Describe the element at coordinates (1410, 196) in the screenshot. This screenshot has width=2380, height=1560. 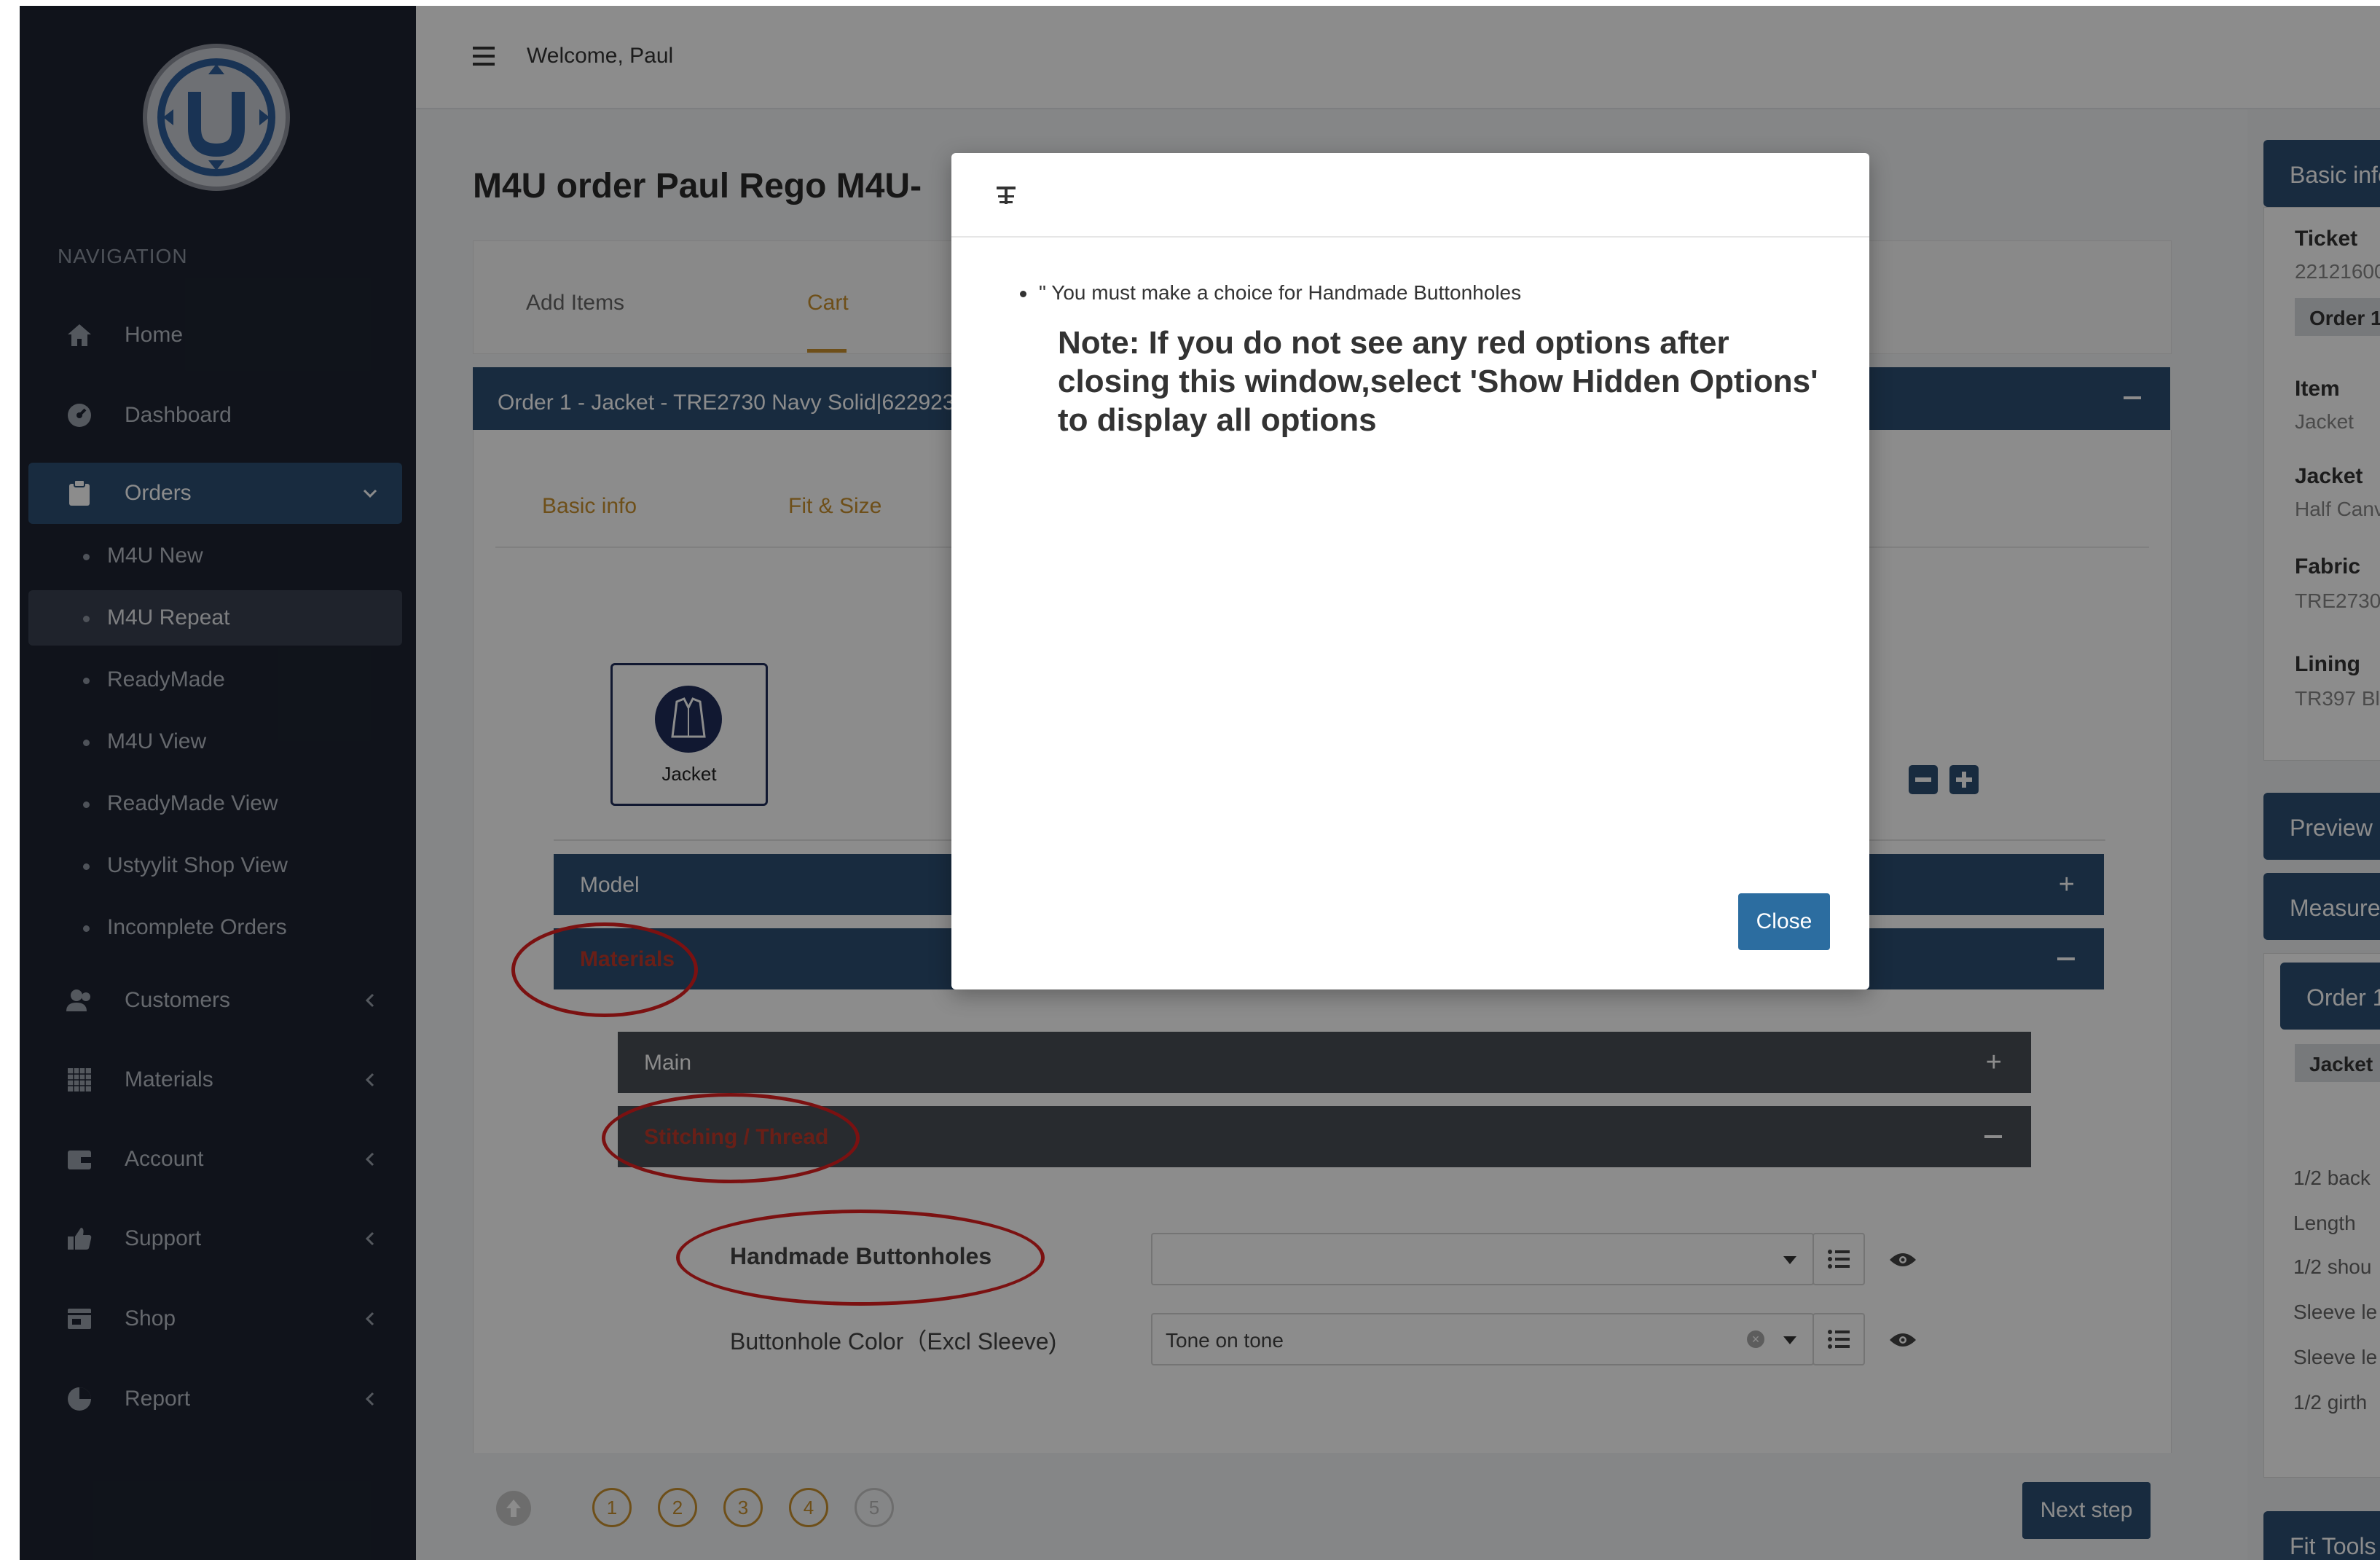
I see `modal-header` at that location.